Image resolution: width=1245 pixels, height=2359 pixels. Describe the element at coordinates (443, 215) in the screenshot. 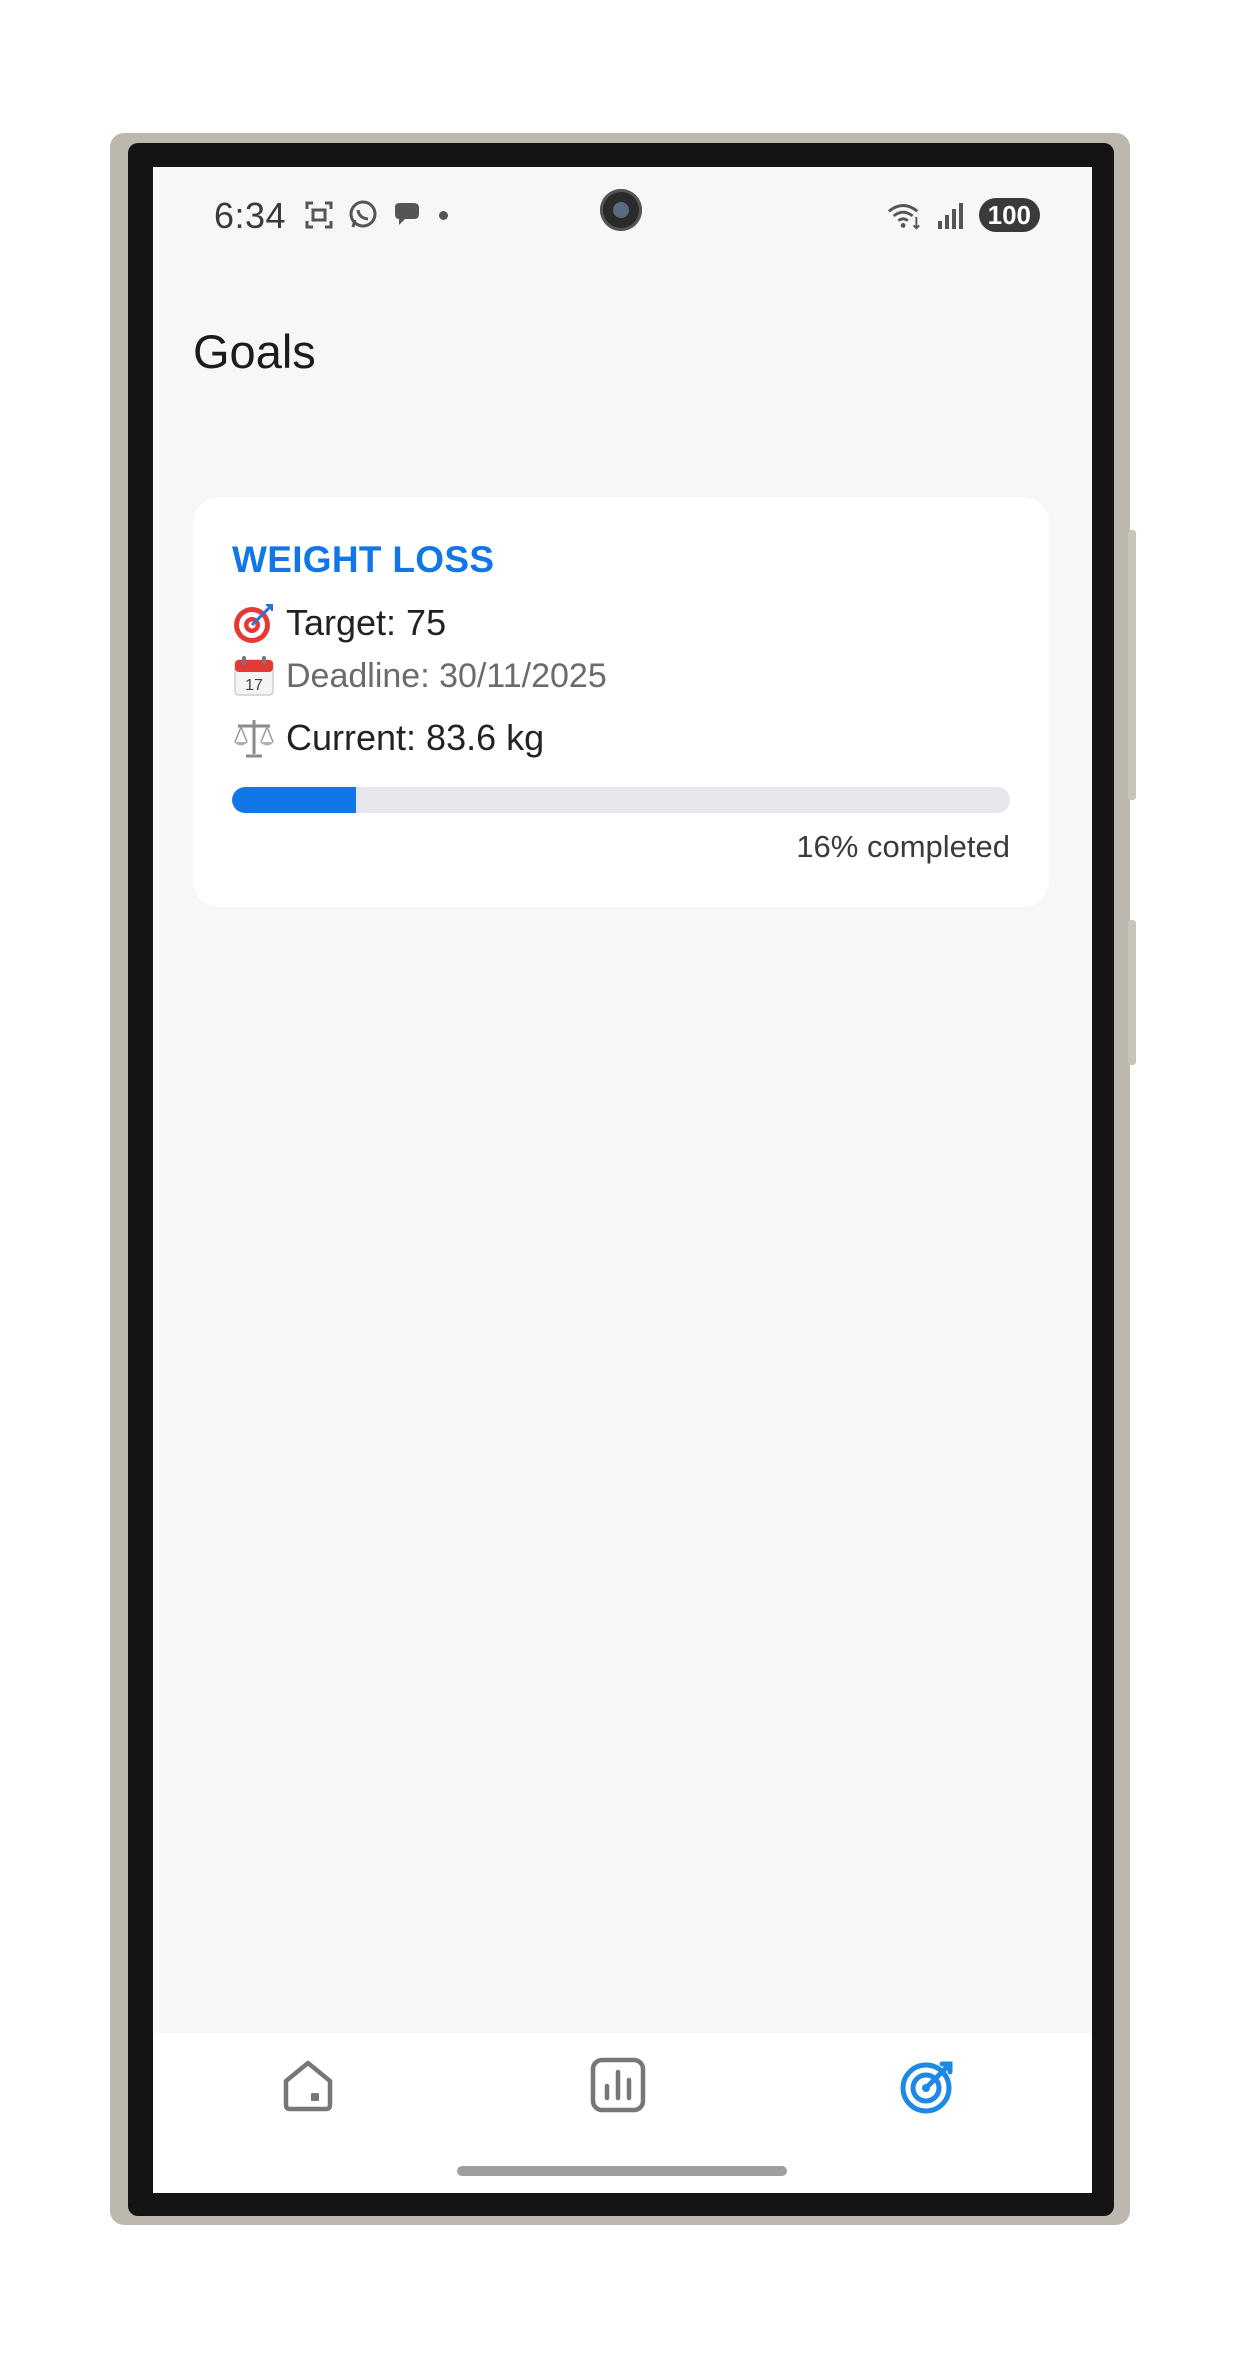

I see `notification-dot` at that location.